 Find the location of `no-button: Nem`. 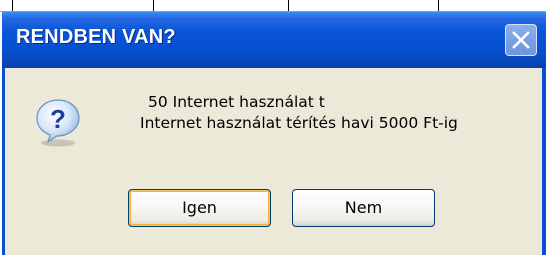

no-button: Nem is located at coordinates (363, 208).